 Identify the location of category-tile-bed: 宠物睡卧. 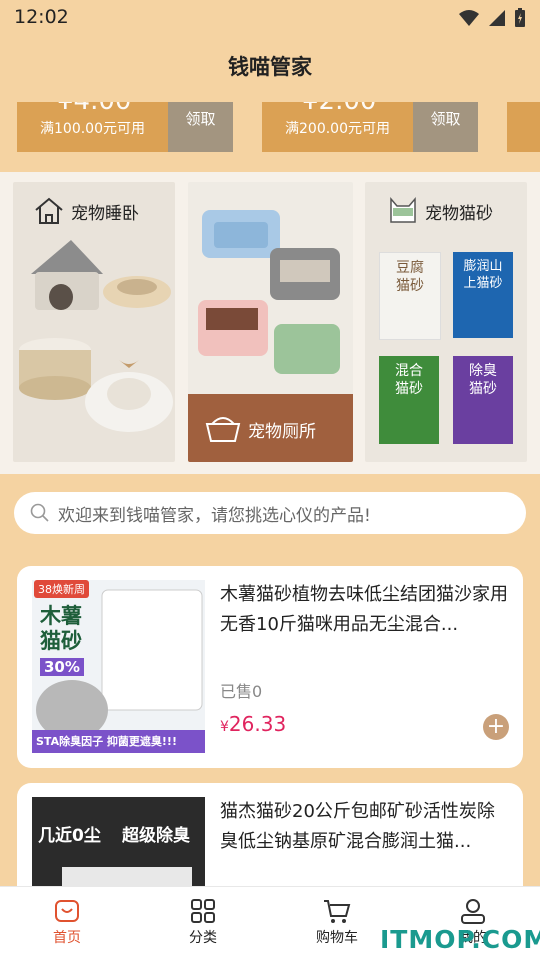
(94, 322).